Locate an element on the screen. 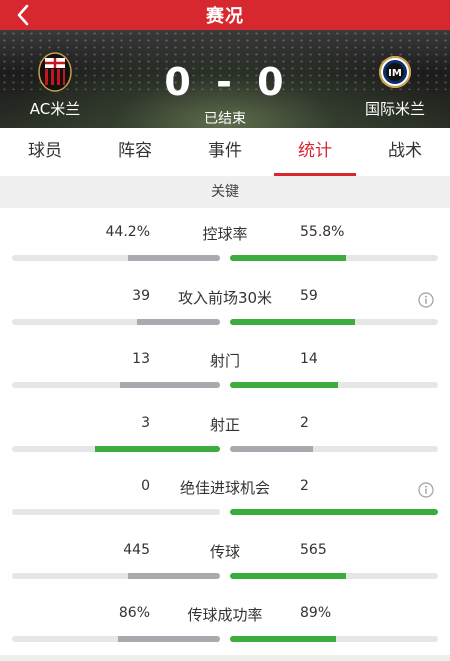 The image size is (450, 661). away-team-name: 国际米兰 is located at coordinates (394, 109).